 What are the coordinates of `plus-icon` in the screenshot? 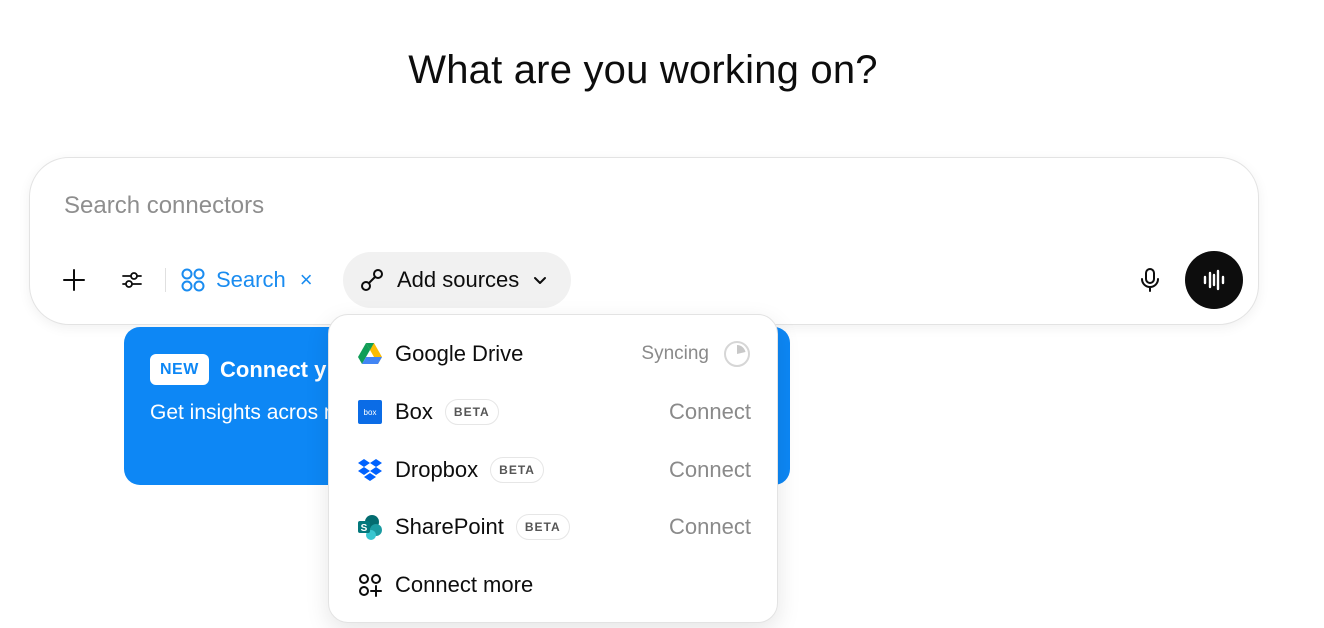 It's located at (74, 280).